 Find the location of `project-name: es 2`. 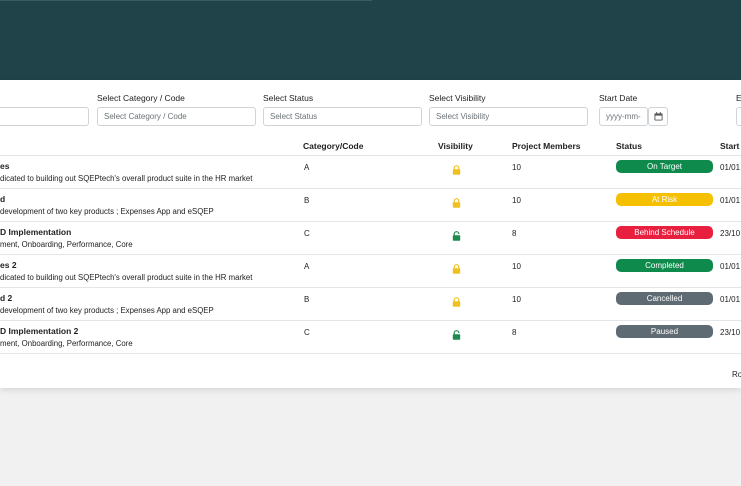

project-name: es 2 is located at coordinates (8, 265).